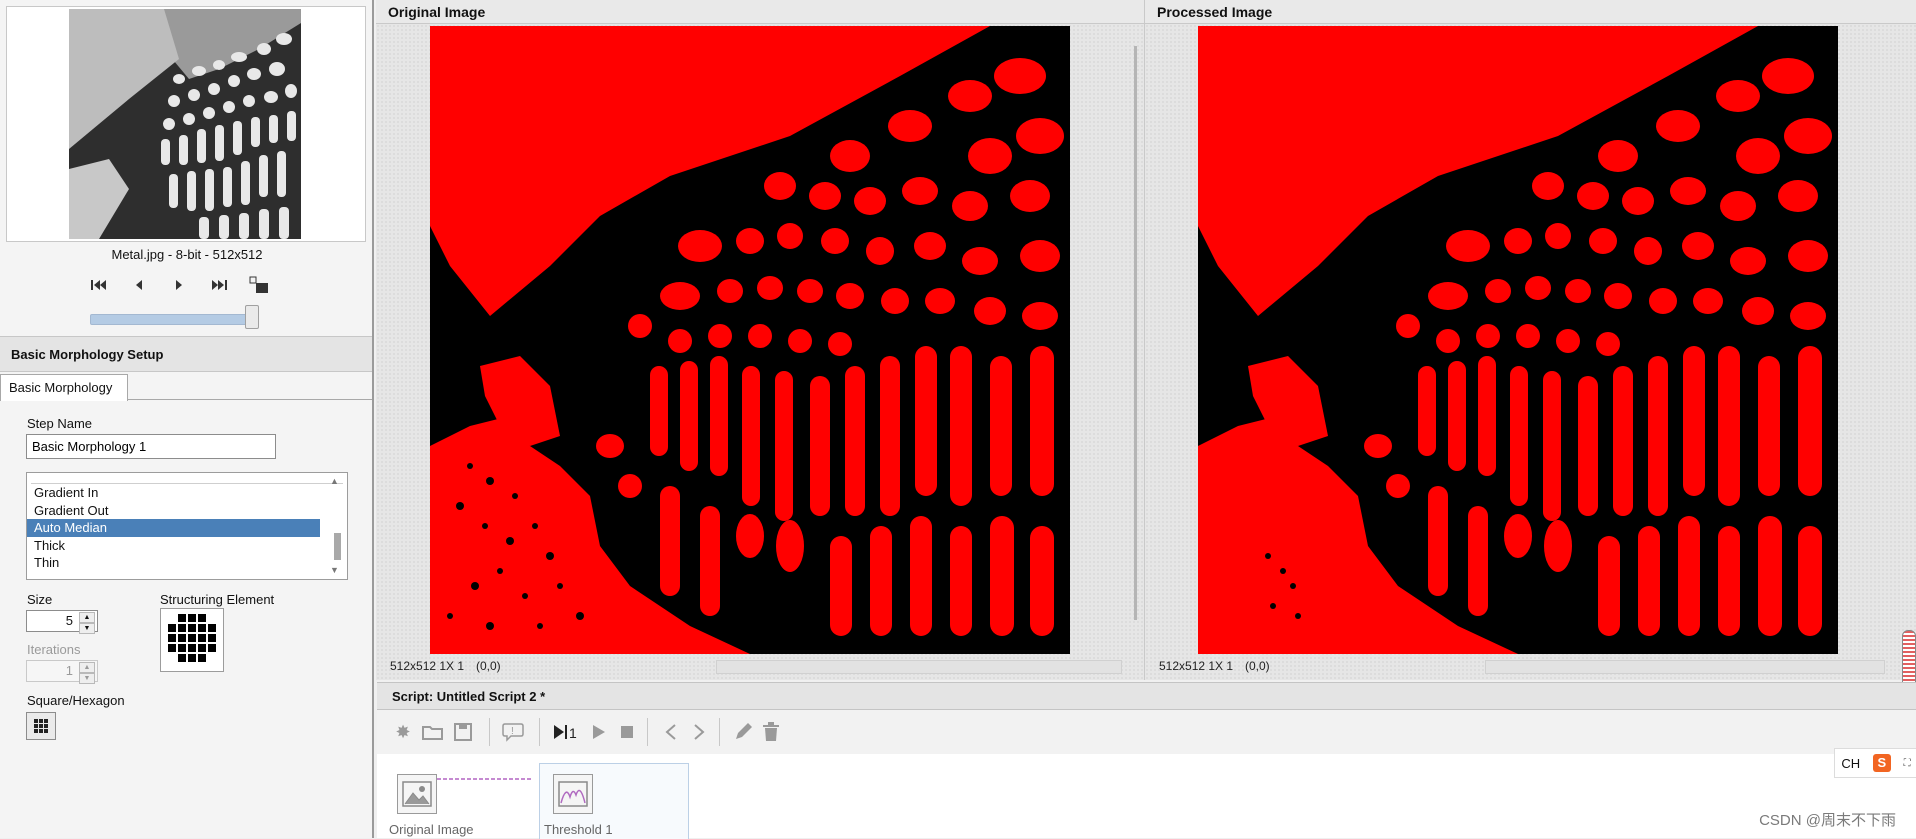 The width and height of the screenshot is (1916, 839). What do you see at coordinates (671, 732) in the screenshot?
I see `back-icon` at bounding box center [671, 732].